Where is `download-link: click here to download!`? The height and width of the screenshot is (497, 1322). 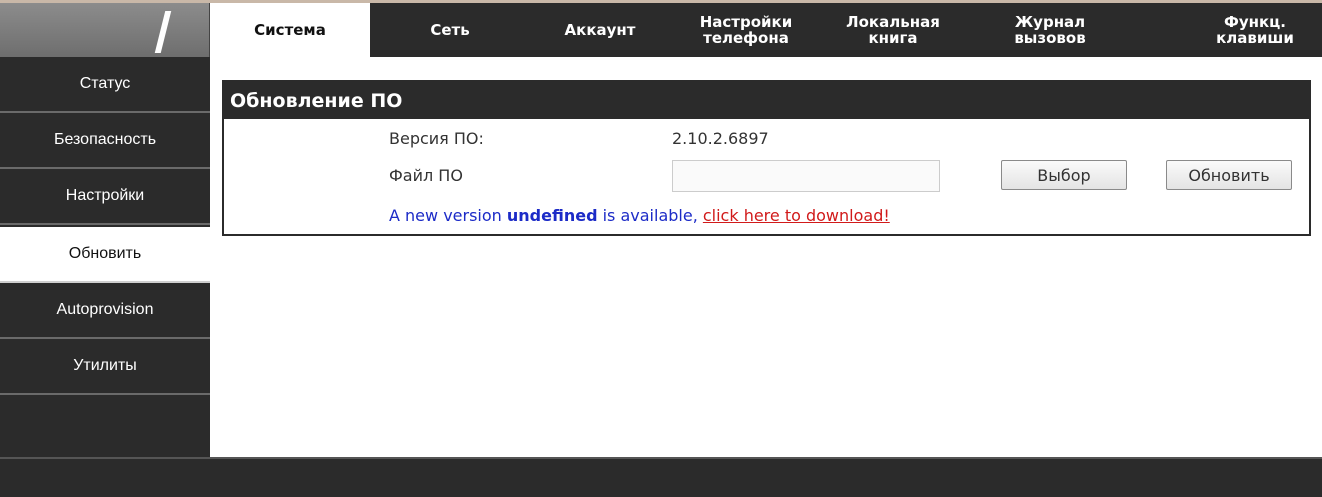 download-link: click here to download! is located at coordinates (796, 215).